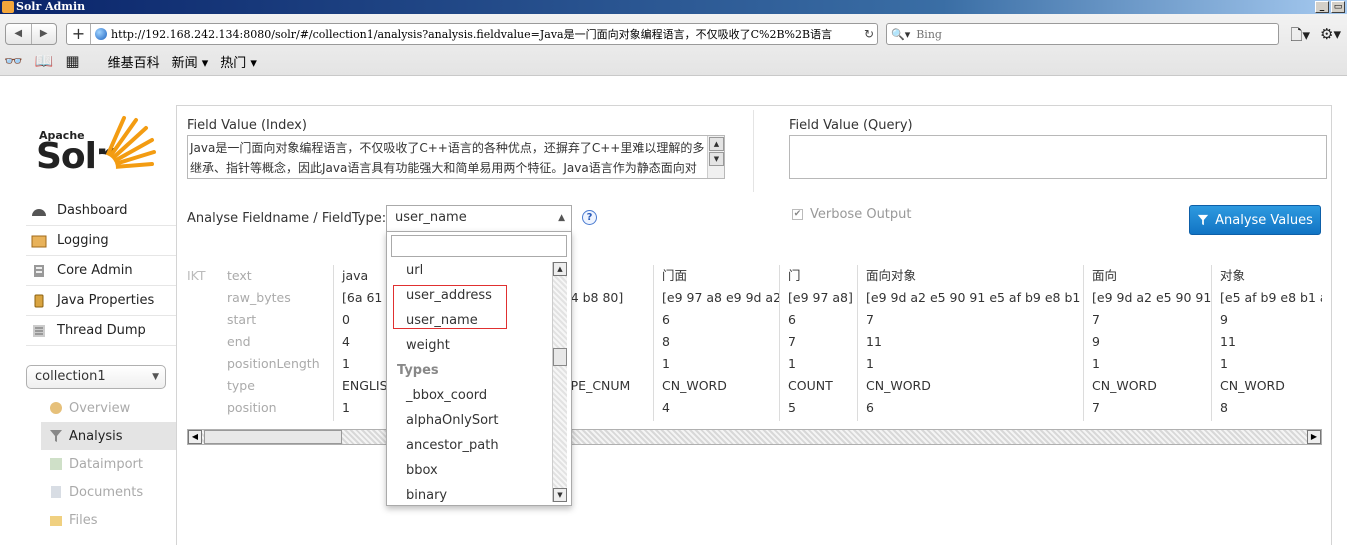  I want to click on row-label: position, so click(252, 407).